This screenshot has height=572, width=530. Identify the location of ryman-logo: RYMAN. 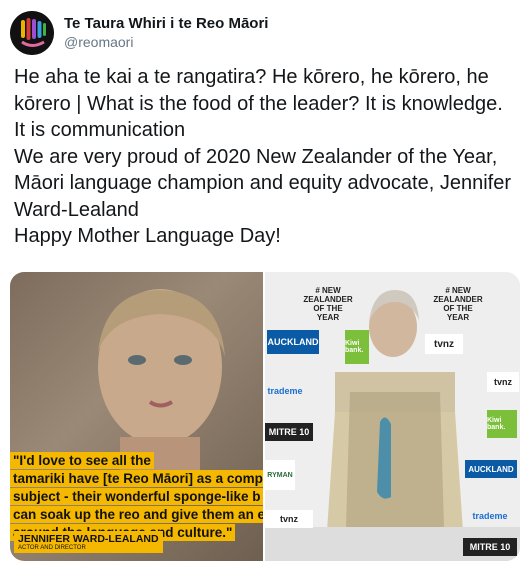
(280, 475).